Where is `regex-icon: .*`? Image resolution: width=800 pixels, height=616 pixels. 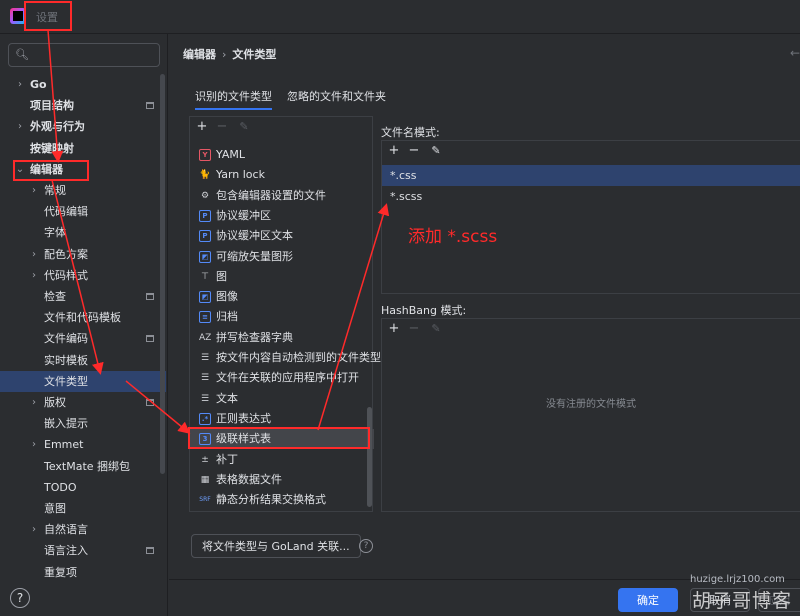 regex-icon: .* is located at coordinates (205, 418).